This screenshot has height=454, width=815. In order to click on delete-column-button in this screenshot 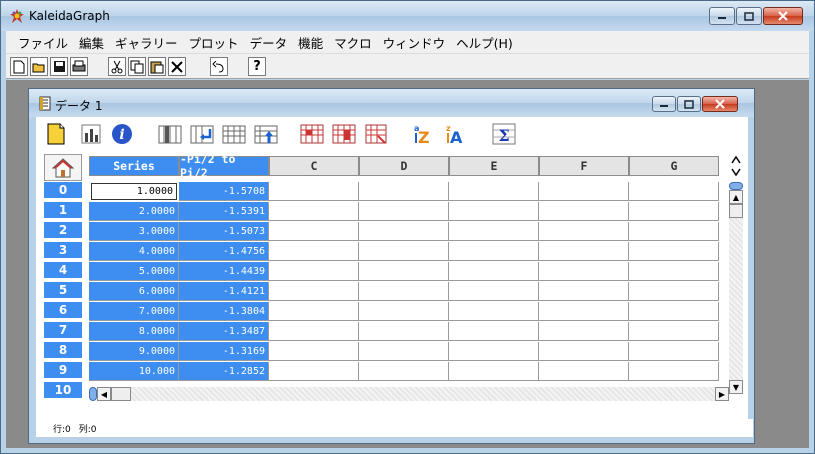, I will do `click(202, 134)`.